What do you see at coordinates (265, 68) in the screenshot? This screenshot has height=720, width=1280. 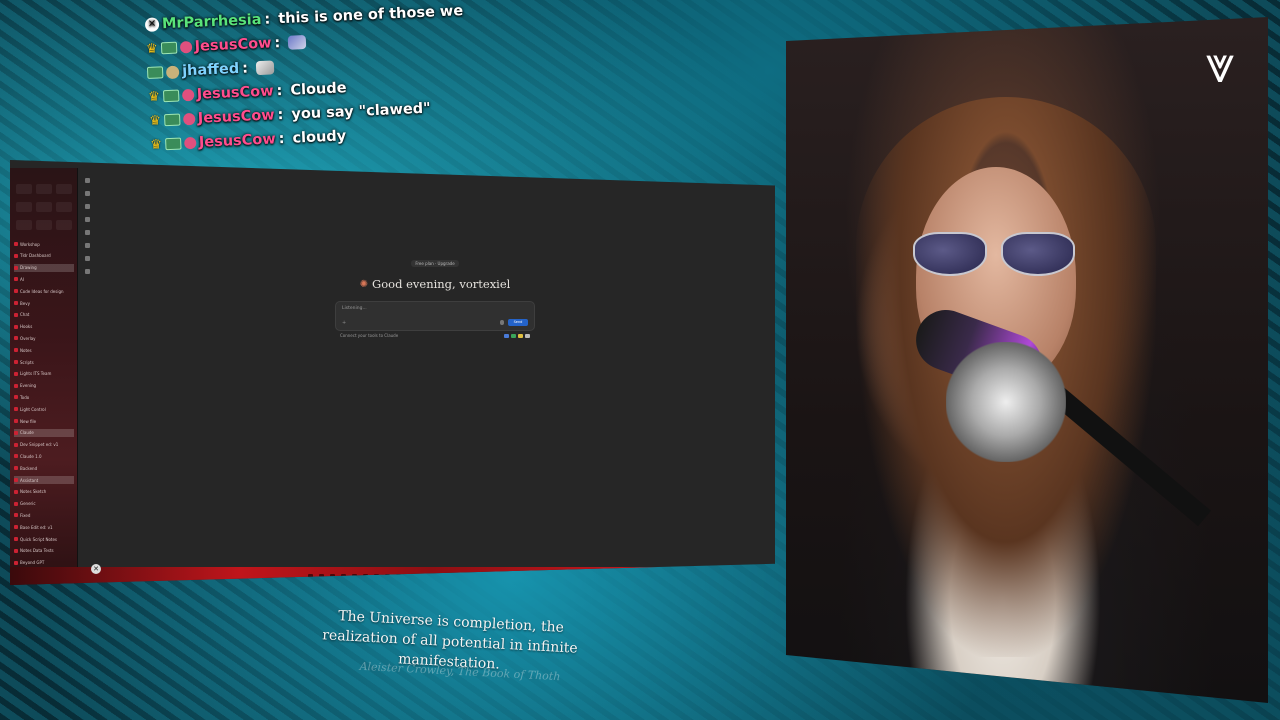 I see `emote-icon` at bounding box center [265, 68].